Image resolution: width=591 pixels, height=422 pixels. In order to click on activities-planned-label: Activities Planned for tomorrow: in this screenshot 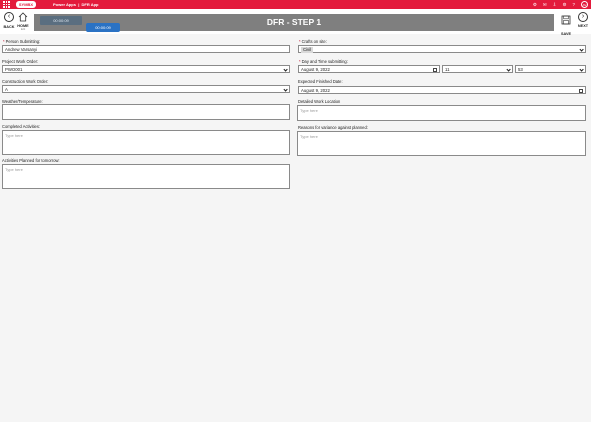, I will do `click(31, 160)`.